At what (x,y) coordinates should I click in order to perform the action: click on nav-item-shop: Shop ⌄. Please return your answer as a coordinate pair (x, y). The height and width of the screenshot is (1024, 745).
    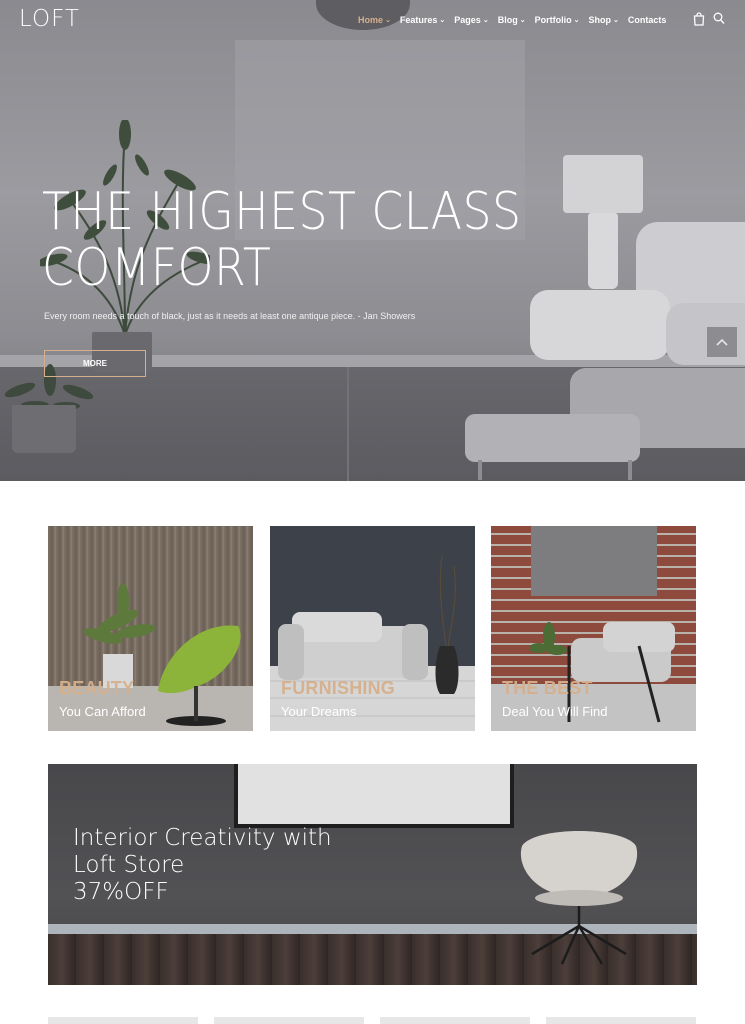
    Looking at the image, I should click on (603, 20).